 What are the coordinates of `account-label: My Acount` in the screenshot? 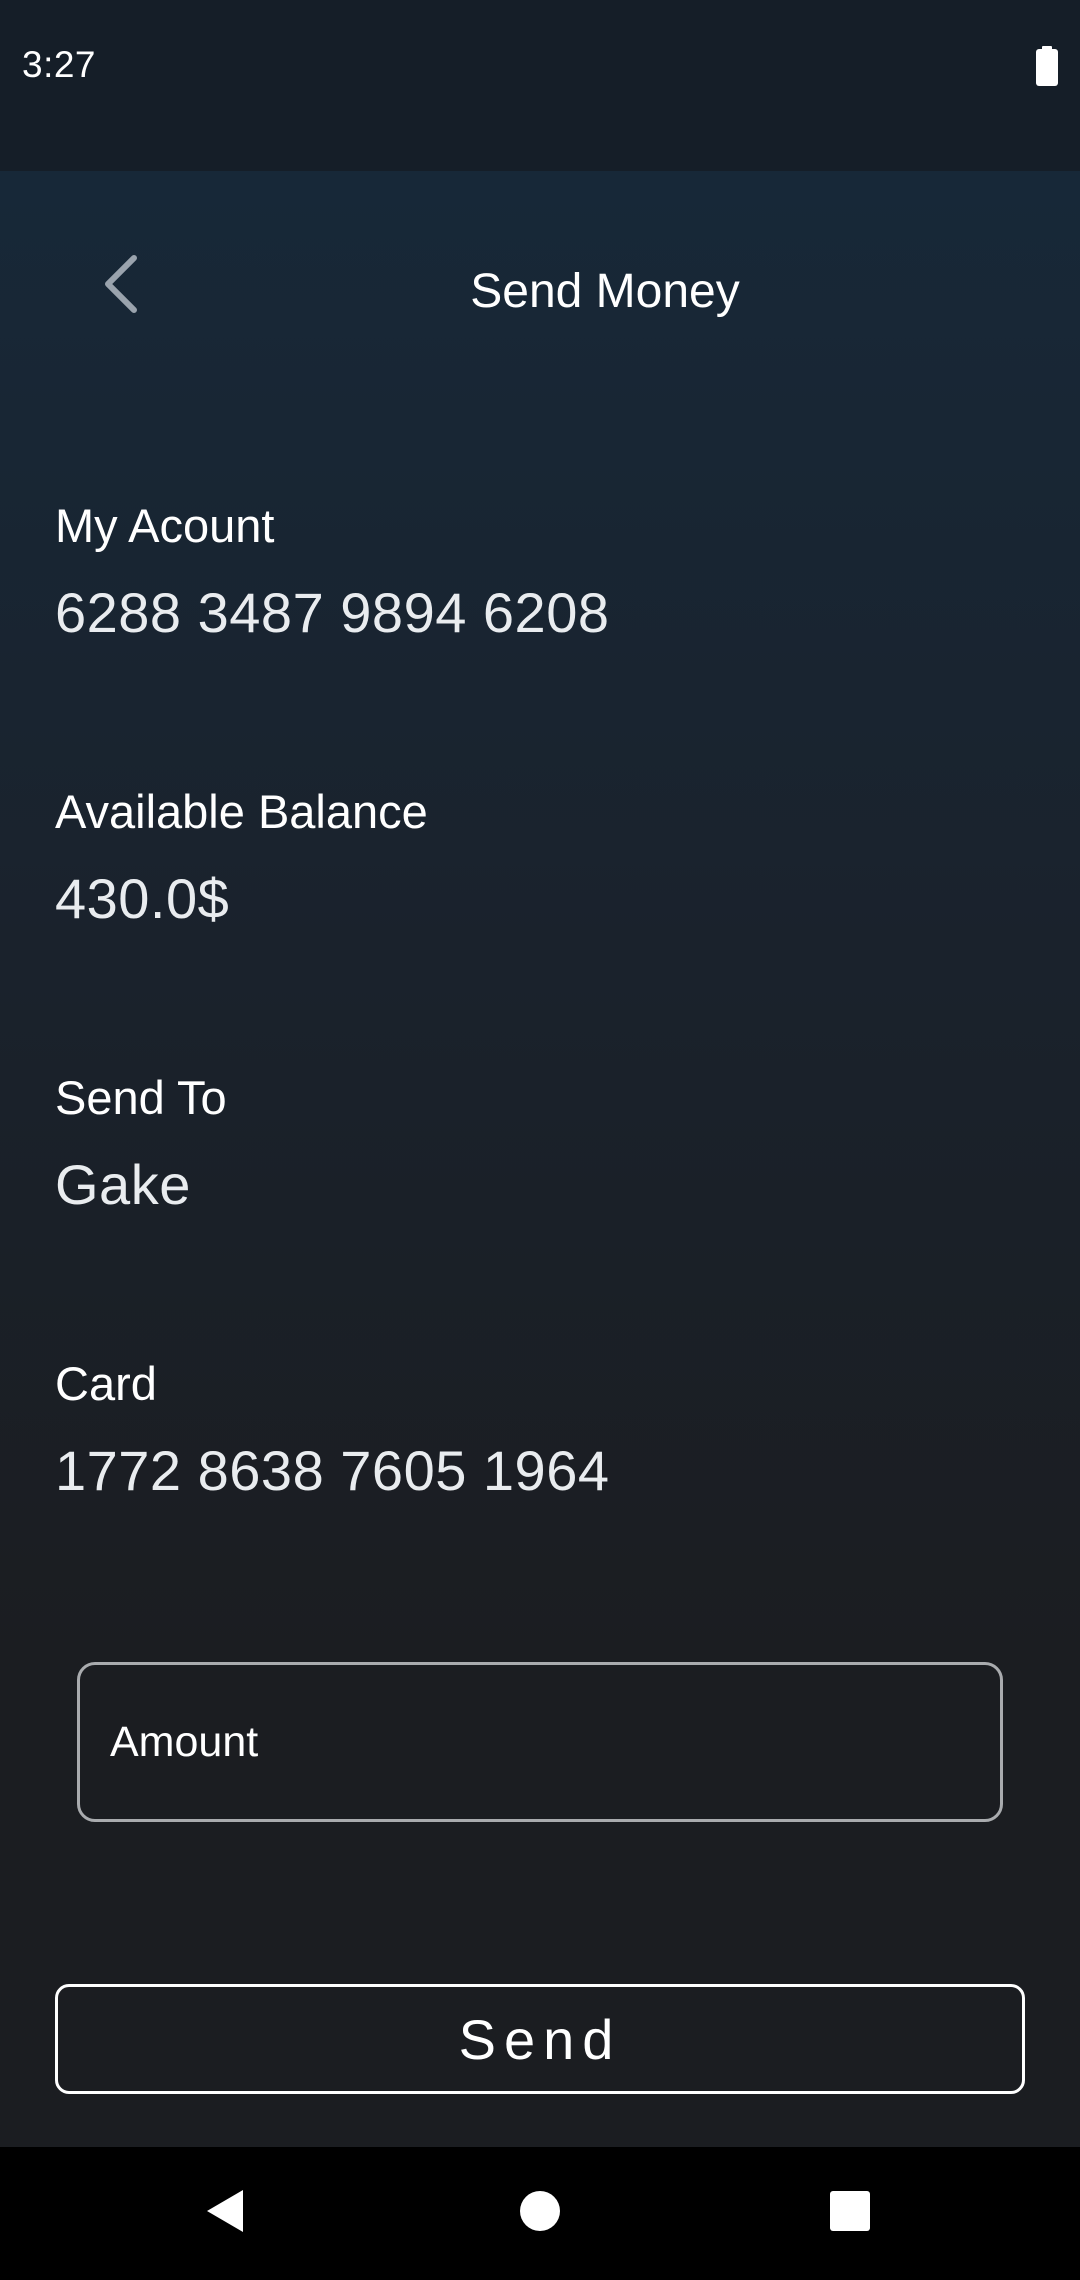 It's located at (165, 525).